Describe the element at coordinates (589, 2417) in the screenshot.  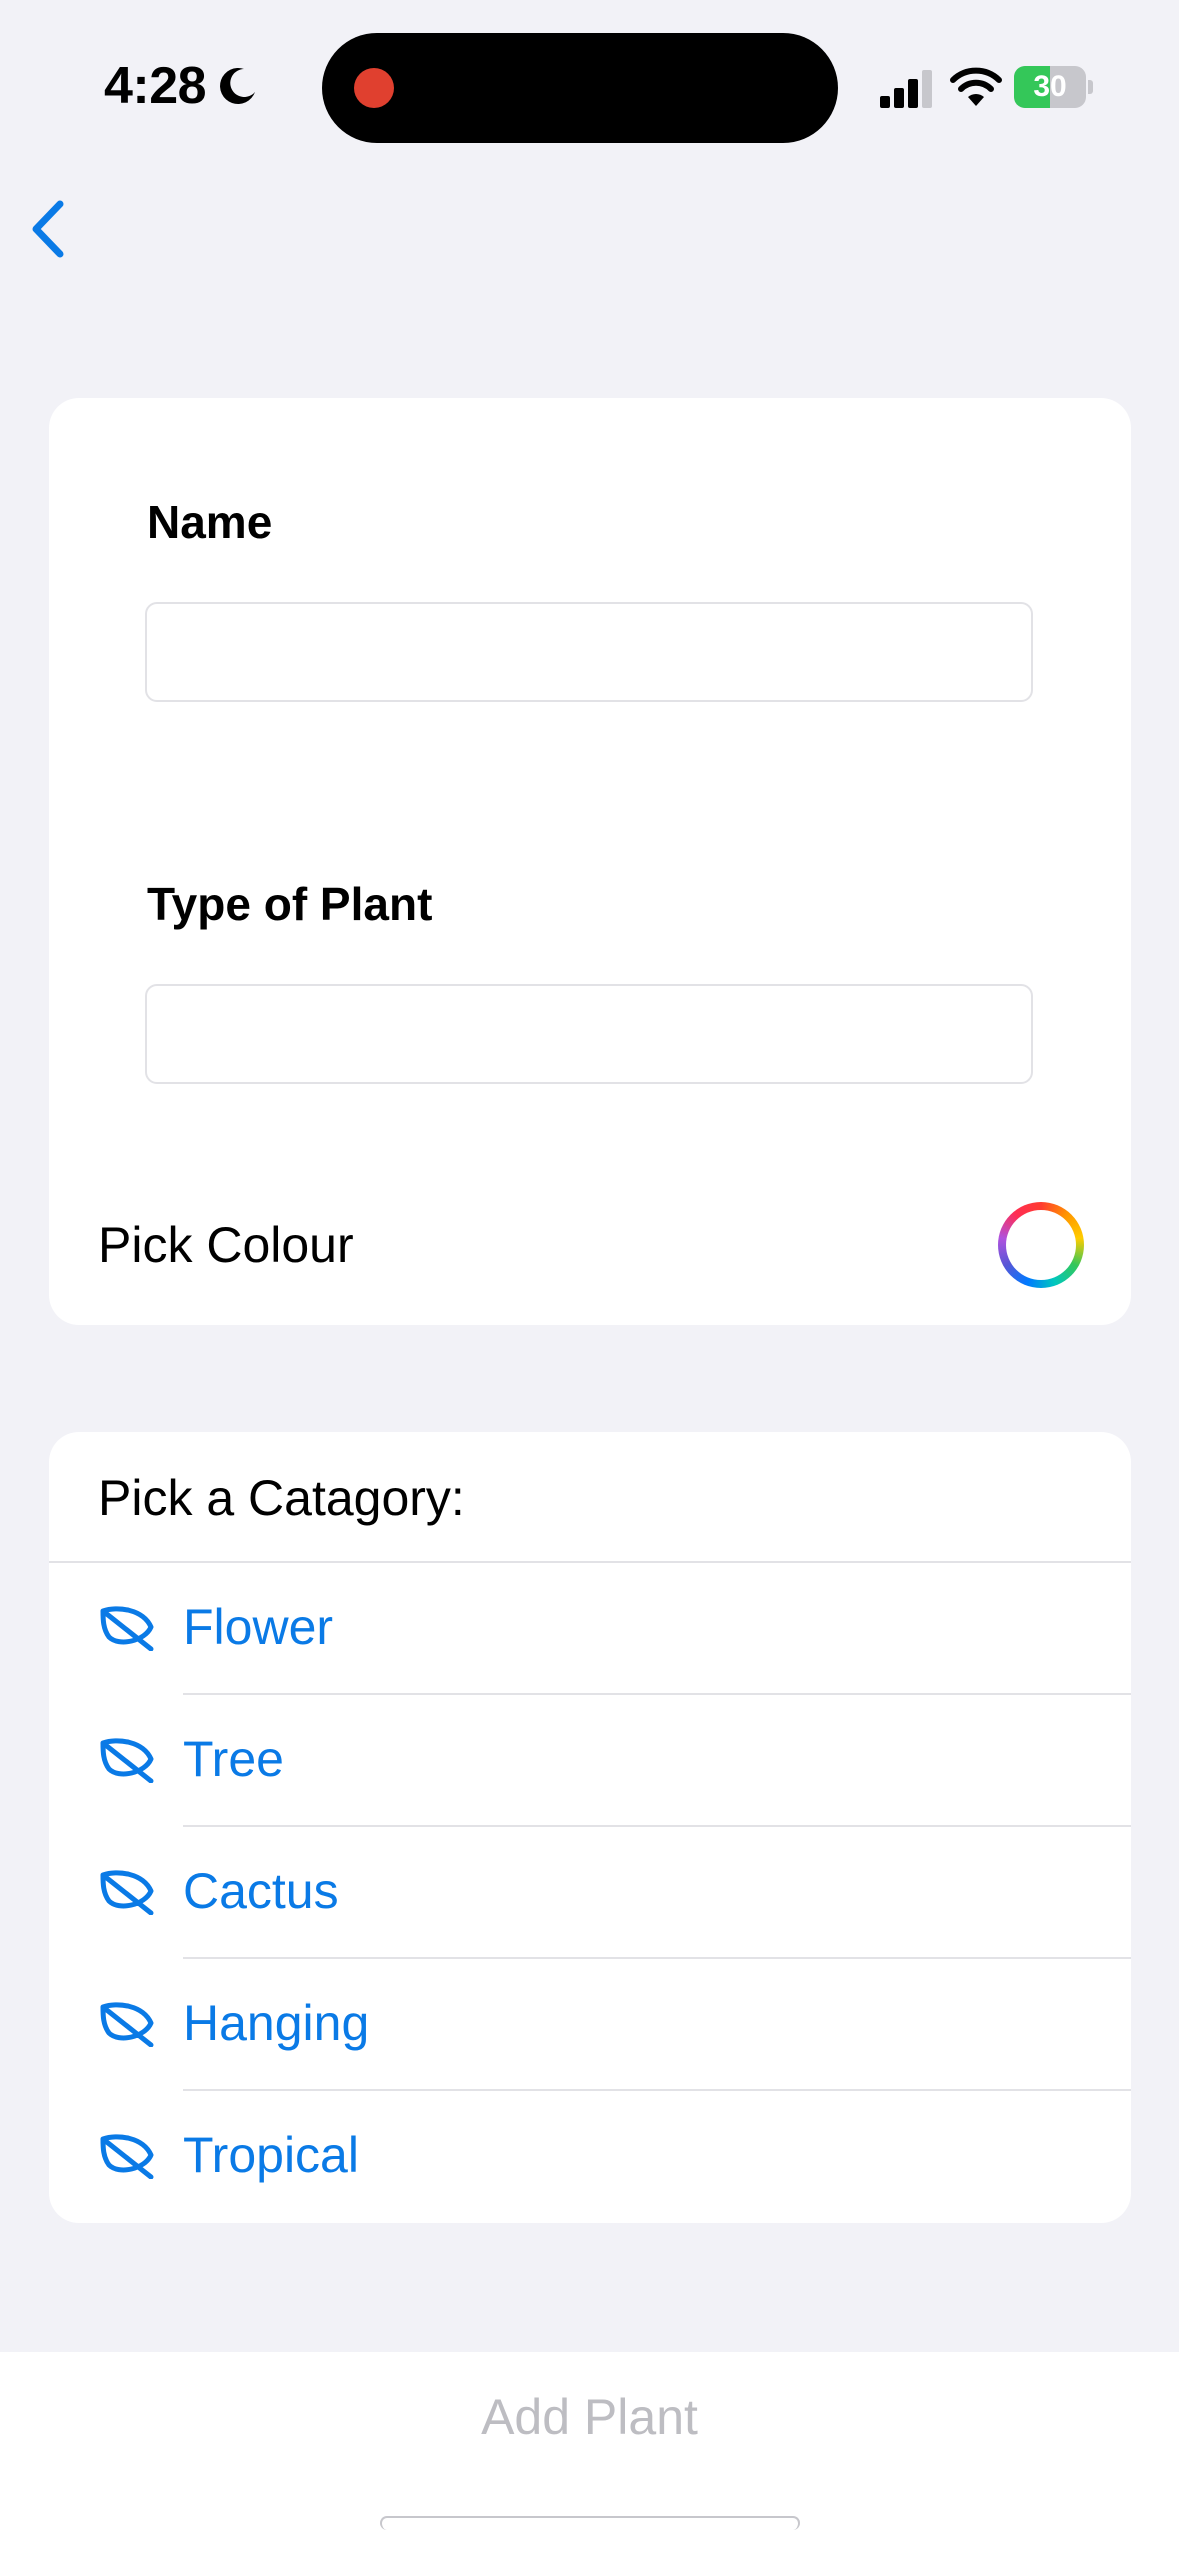
I see `add-plant-button: Add Plant` at that location.